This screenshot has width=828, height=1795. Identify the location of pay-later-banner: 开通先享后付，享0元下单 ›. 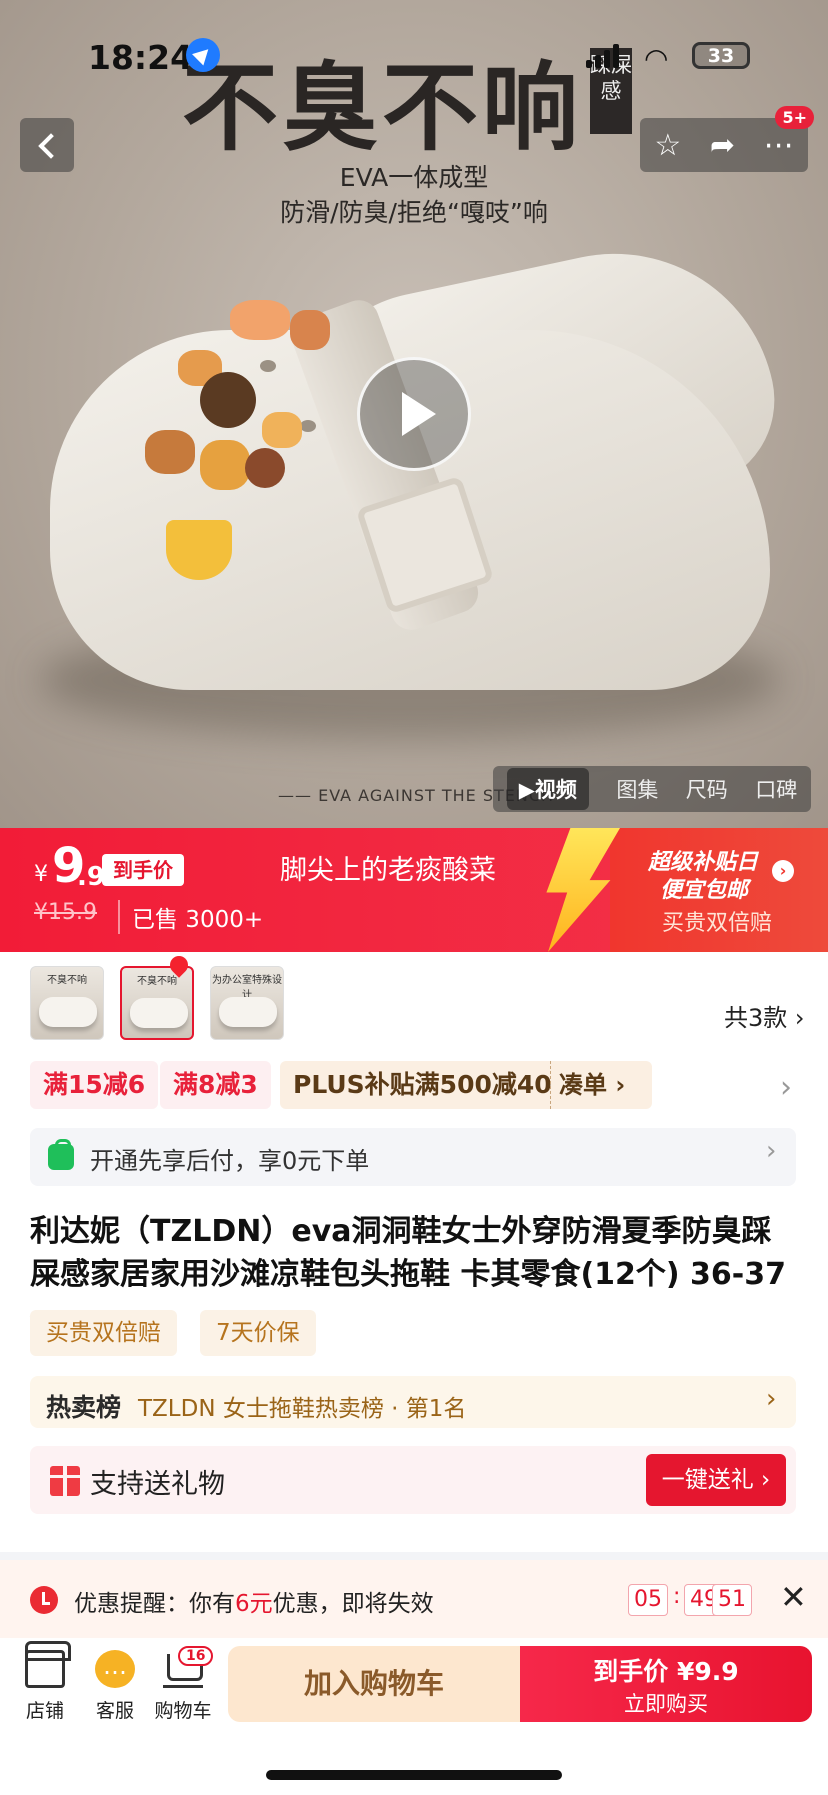
(413, 1157).